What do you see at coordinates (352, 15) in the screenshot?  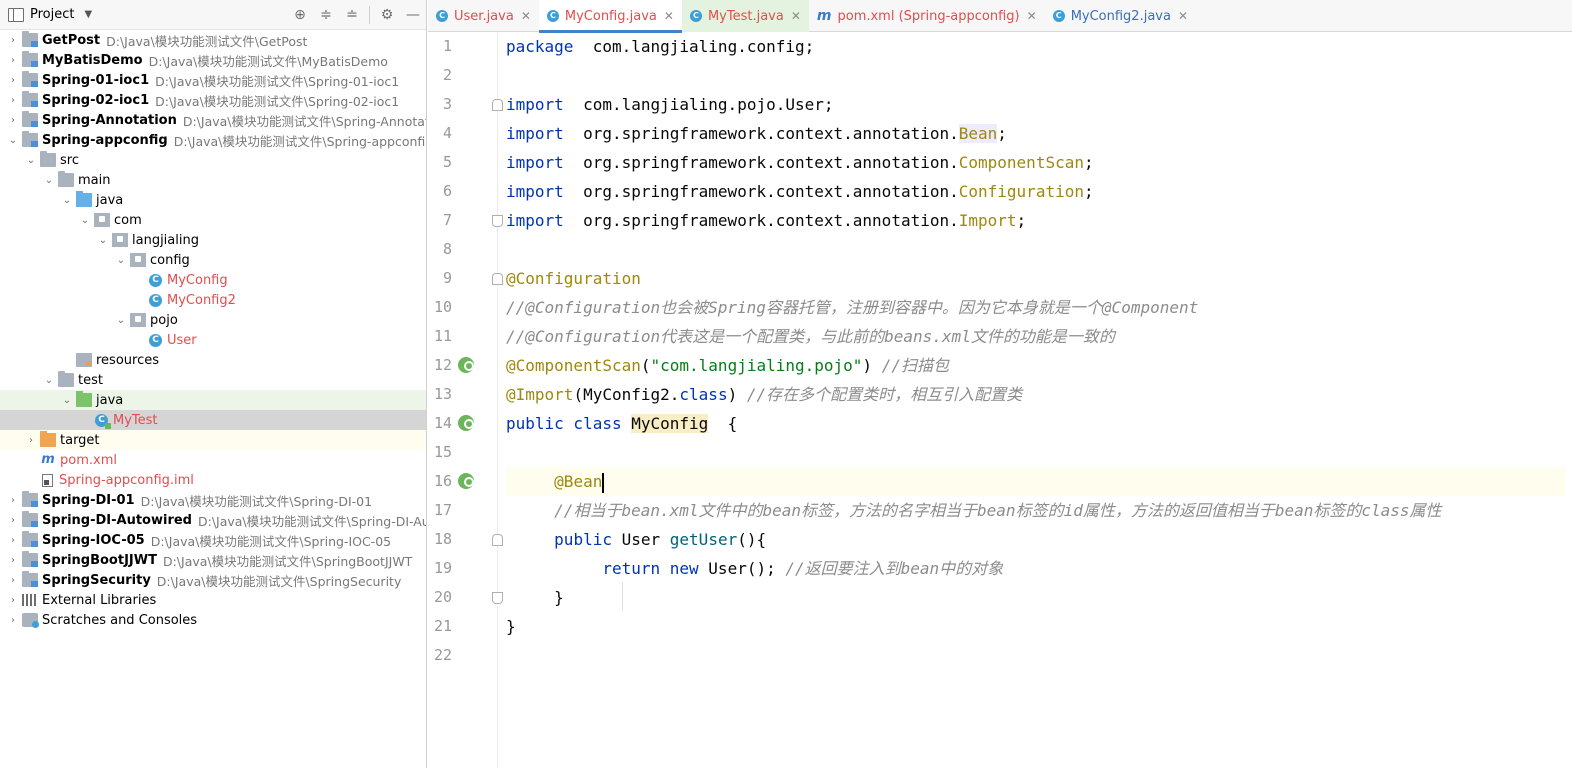 I see `collapse-all-icon: ≐` at bounding box center [352, 15].